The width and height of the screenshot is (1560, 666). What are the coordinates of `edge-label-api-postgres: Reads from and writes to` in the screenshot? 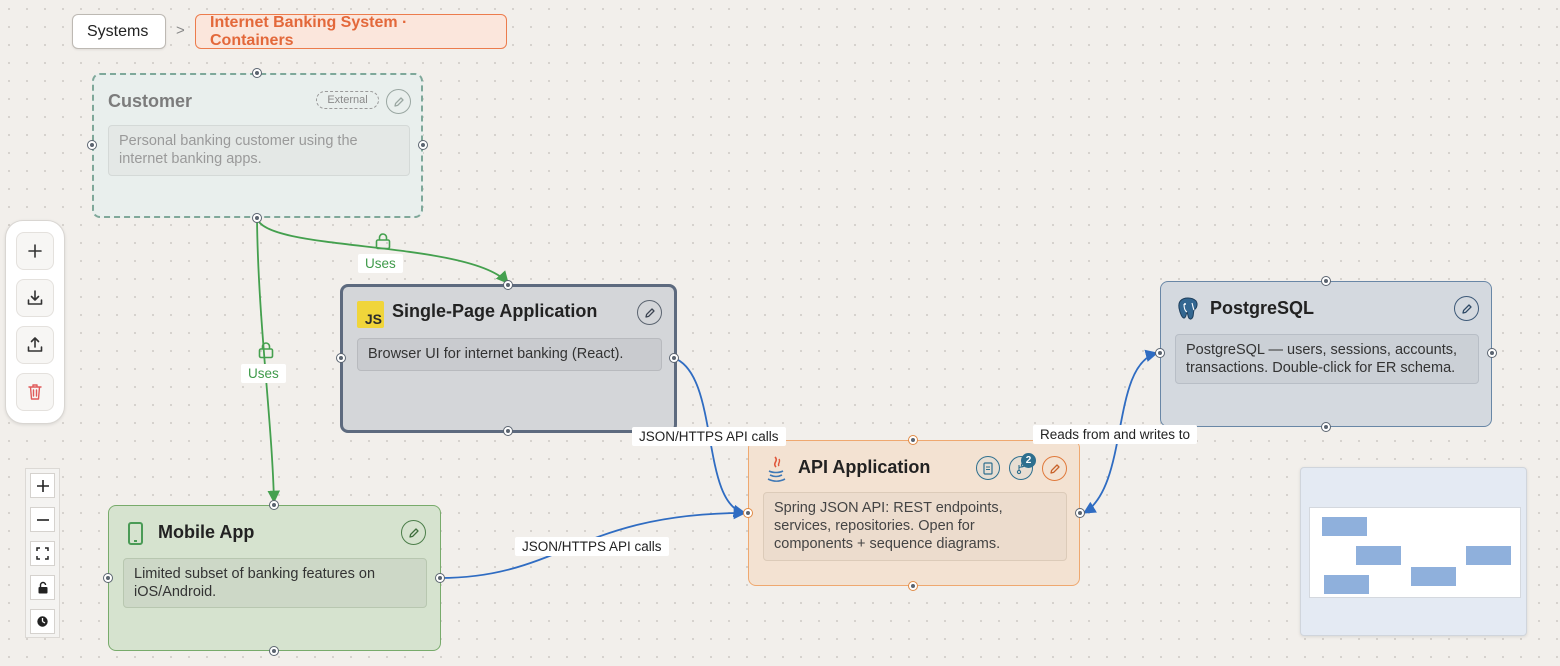 It's located at (1115, 434).